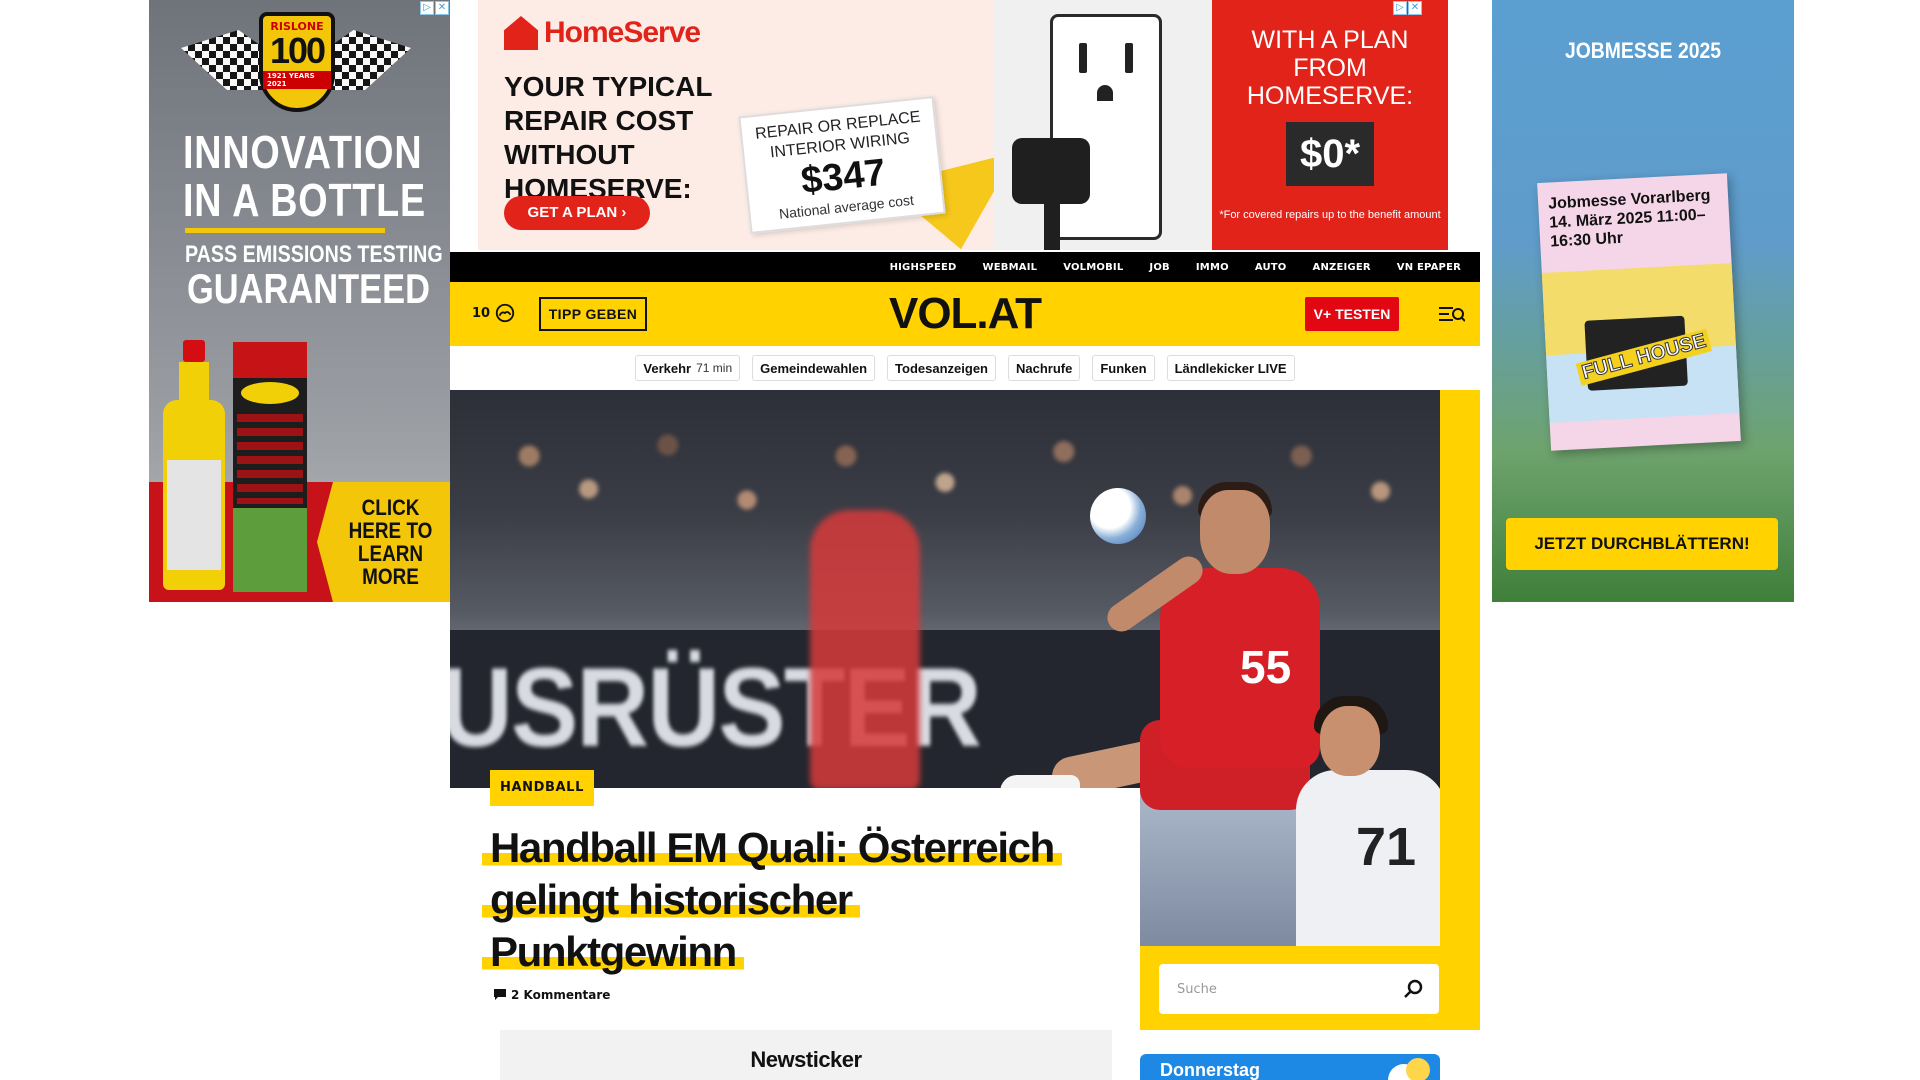 This screenshot has width=1920, height=1080. Describe the element at coordinates (1418, 1069) in the screenshot. I see `sun-cloud-icon` at that location.